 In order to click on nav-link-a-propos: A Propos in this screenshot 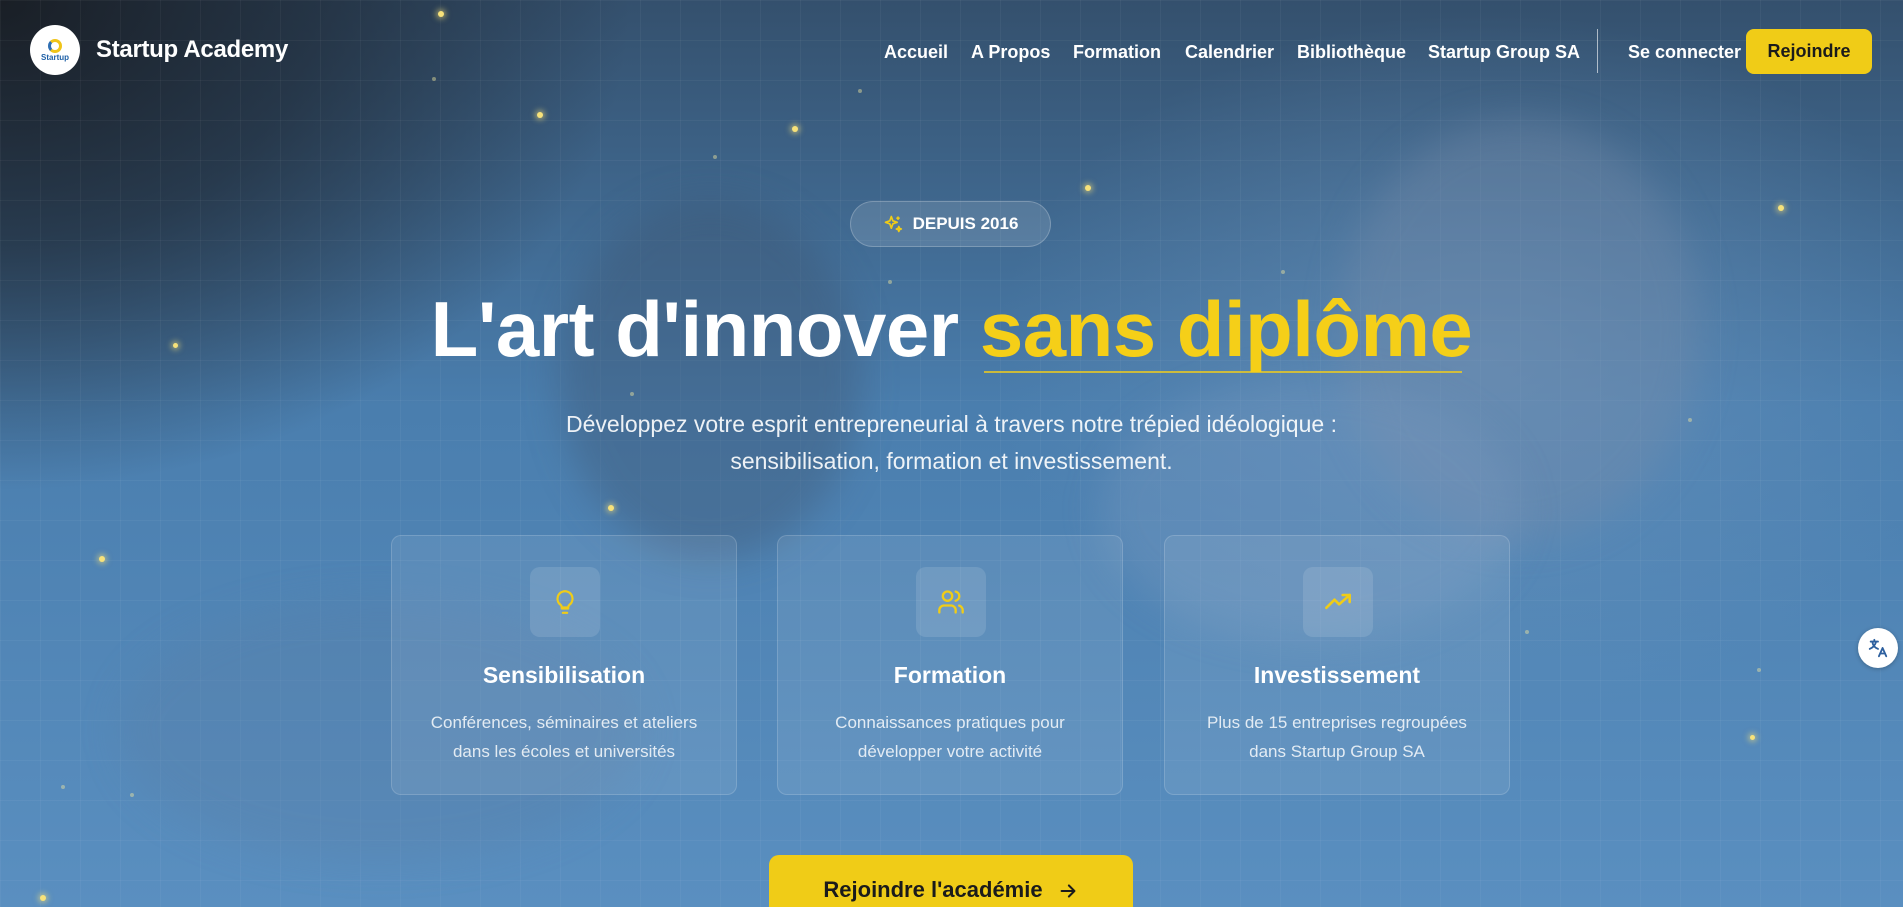, I will do `click(1010, 52)`.